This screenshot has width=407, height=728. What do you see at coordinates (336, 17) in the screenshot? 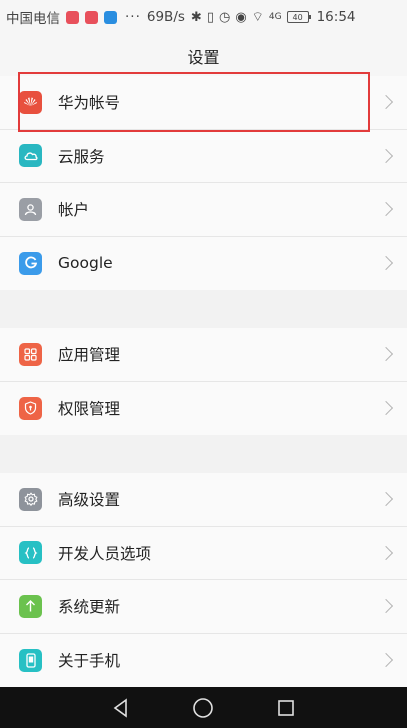
I see `clock: 16:54` at bounding box center [336, 17].